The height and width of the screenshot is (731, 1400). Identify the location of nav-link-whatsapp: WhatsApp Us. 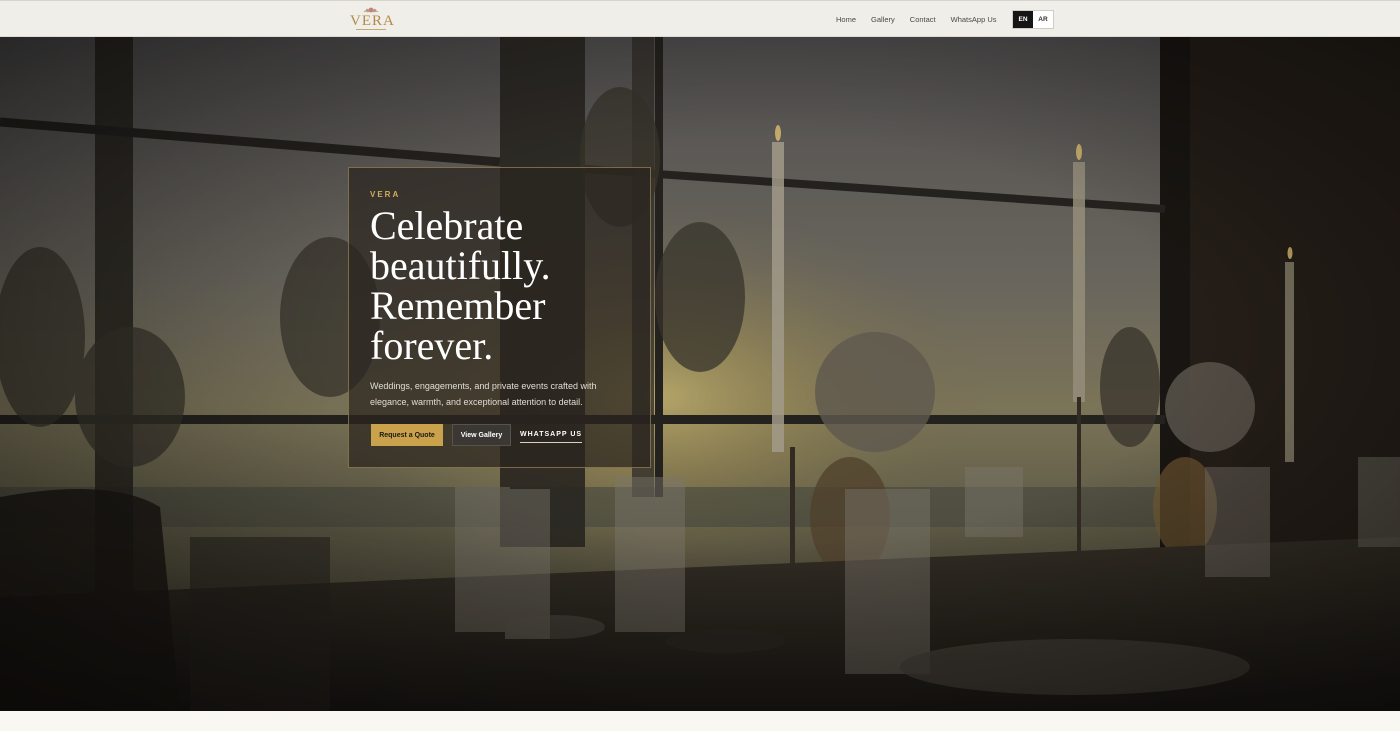
(974, 19).